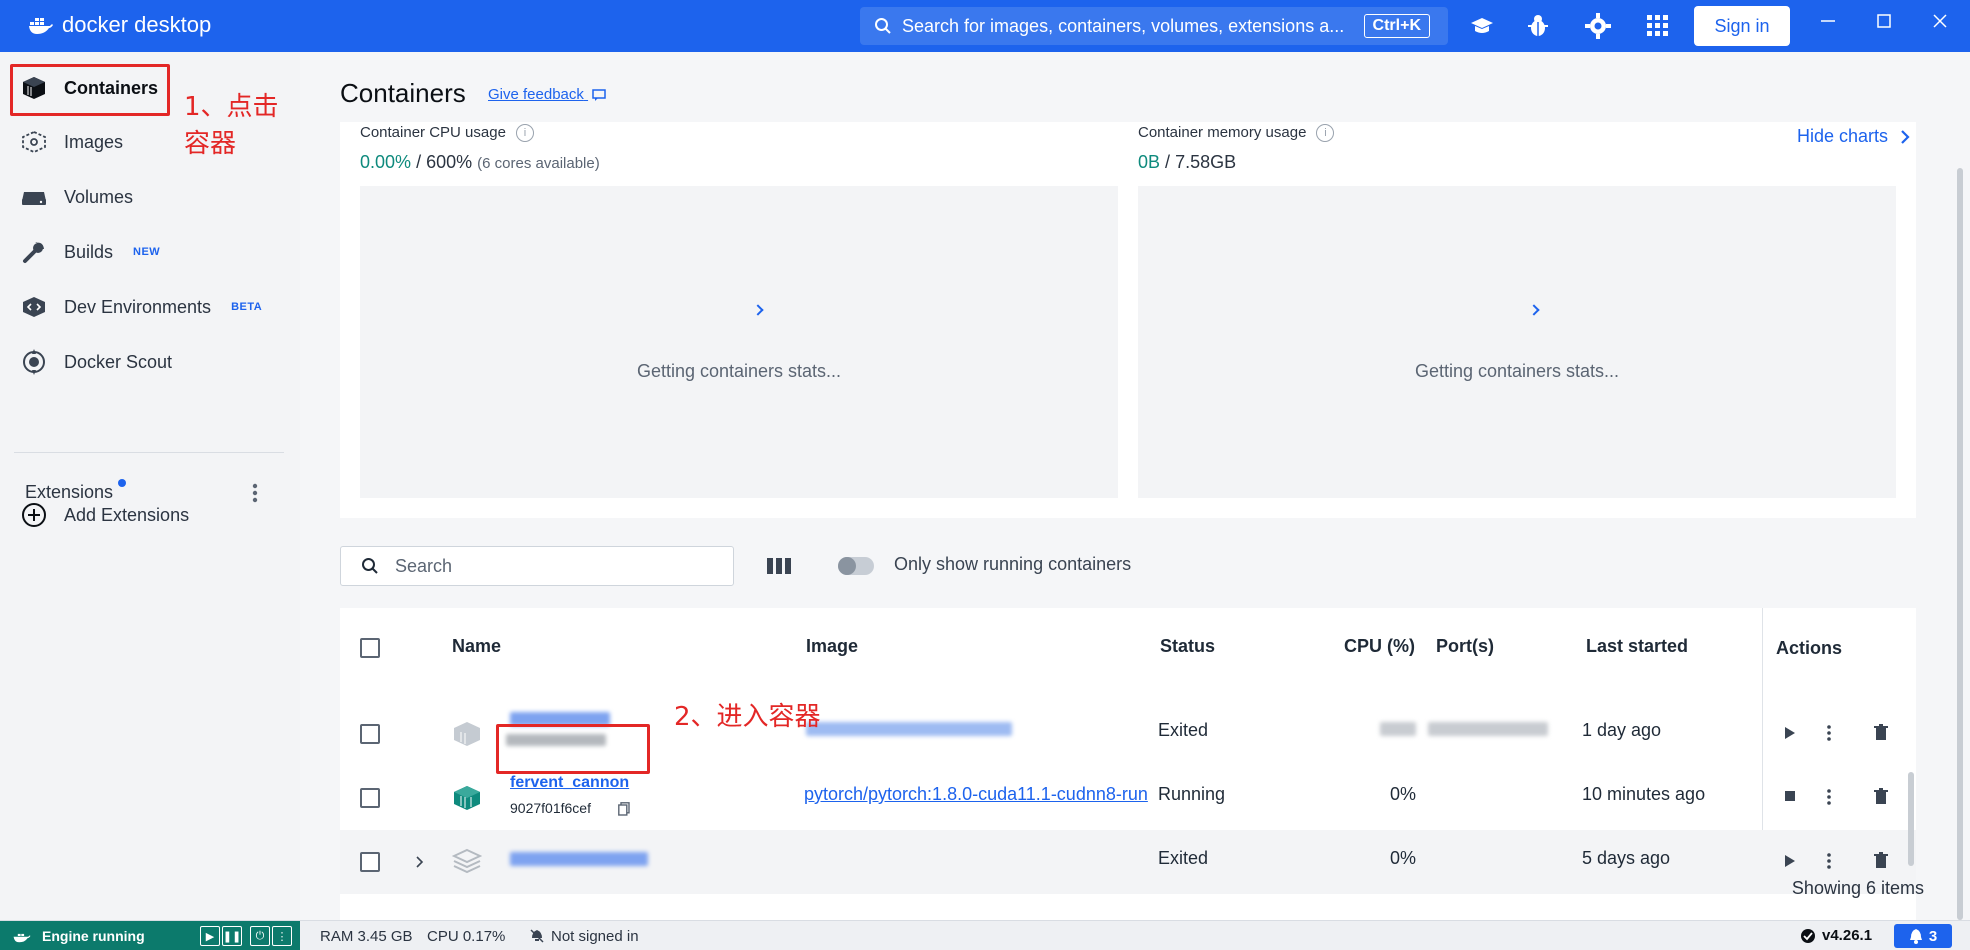 Image resolution: width=1970 pixels, height=950 pixels. Describe the element at coordinates (1482, 26) in the screenshot. I see `learning-center-icon` at that location.